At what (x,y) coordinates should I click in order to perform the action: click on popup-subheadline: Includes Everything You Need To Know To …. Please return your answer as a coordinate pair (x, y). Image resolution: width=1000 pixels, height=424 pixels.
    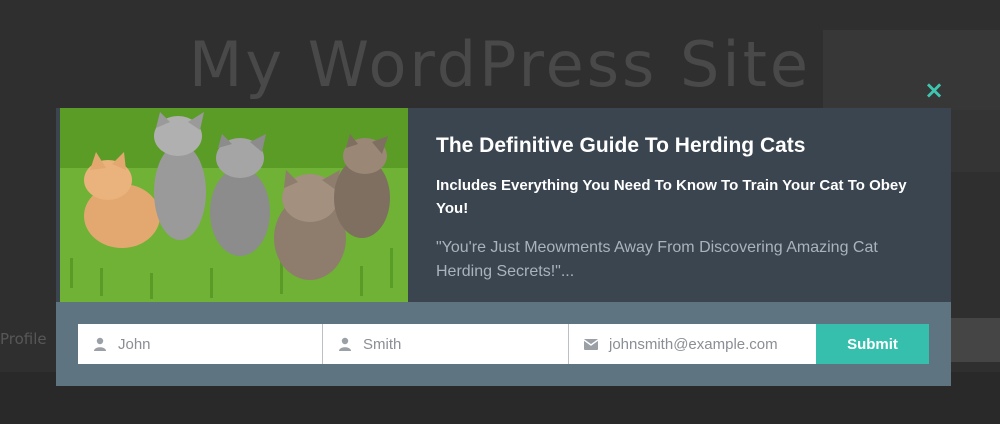
    Looking at the image, I should click on (671, 197).